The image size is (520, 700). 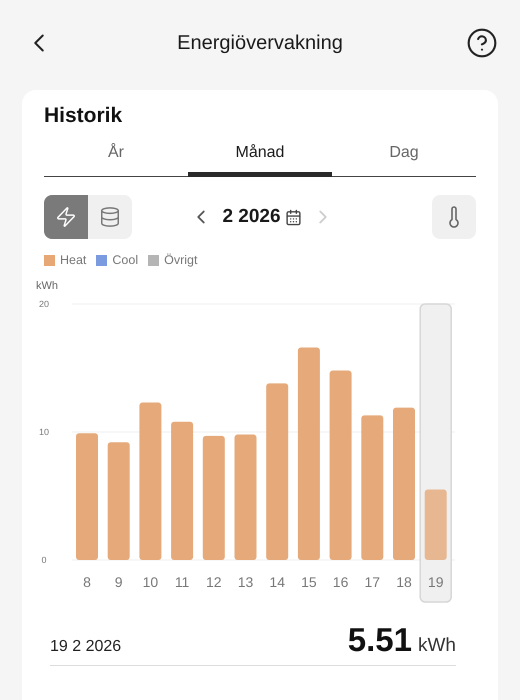 I want to click on page-title: Energiövervakning, so click(x=260, y=43).